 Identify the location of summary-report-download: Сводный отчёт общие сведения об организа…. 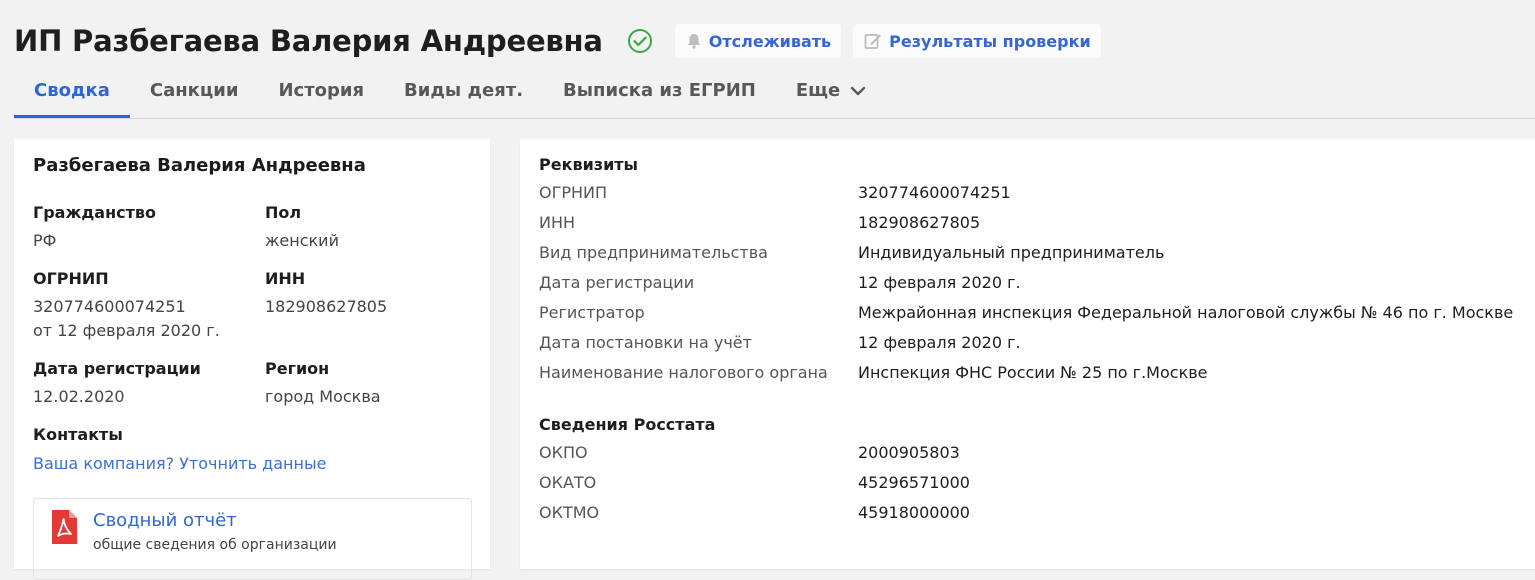
(252, 539).